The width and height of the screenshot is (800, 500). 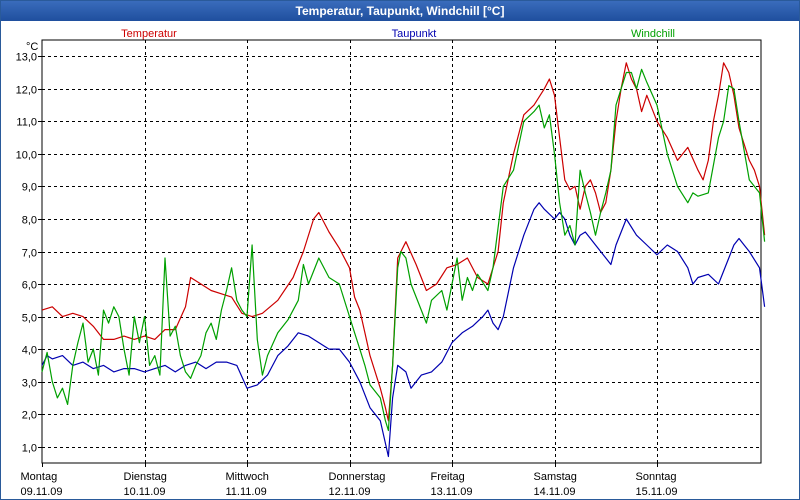 What do you see at coordinates (29, 384) in the screenshot?
I see `y-tick-label: 3,0` at bounding box center [29, 384].